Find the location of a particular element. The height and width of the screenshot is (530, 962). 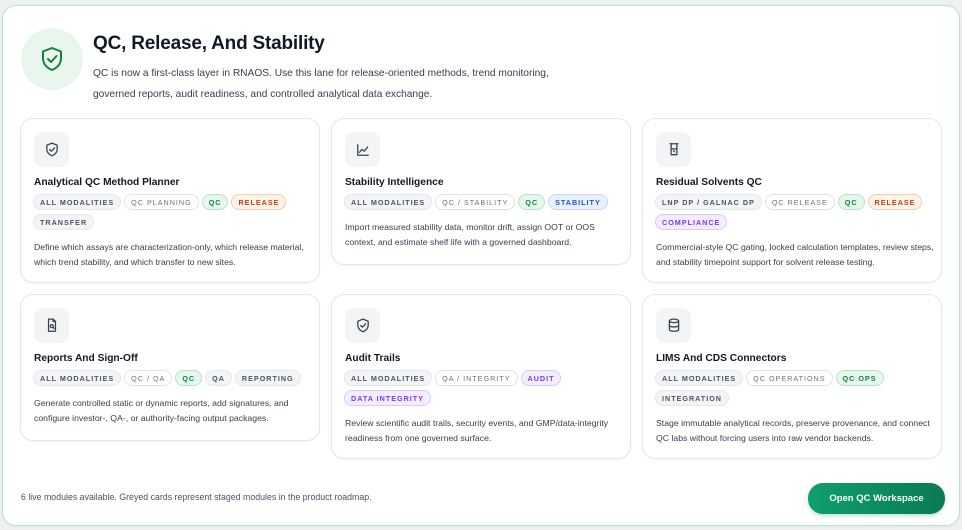

tag: TRANSFER is located at coordinates (64, 222).